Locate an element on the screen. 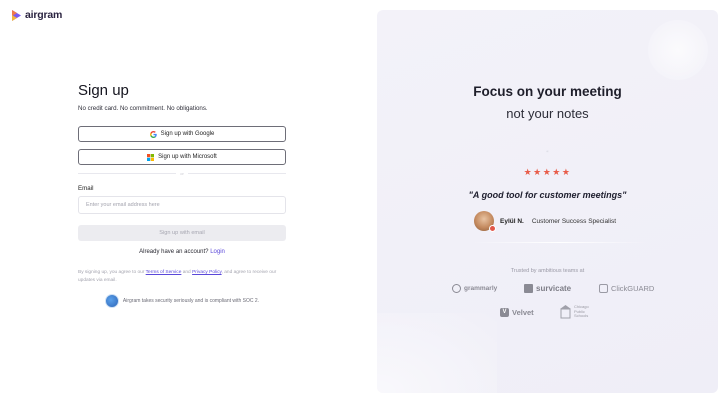  or-divider: or is located at coordinates (182, 173).